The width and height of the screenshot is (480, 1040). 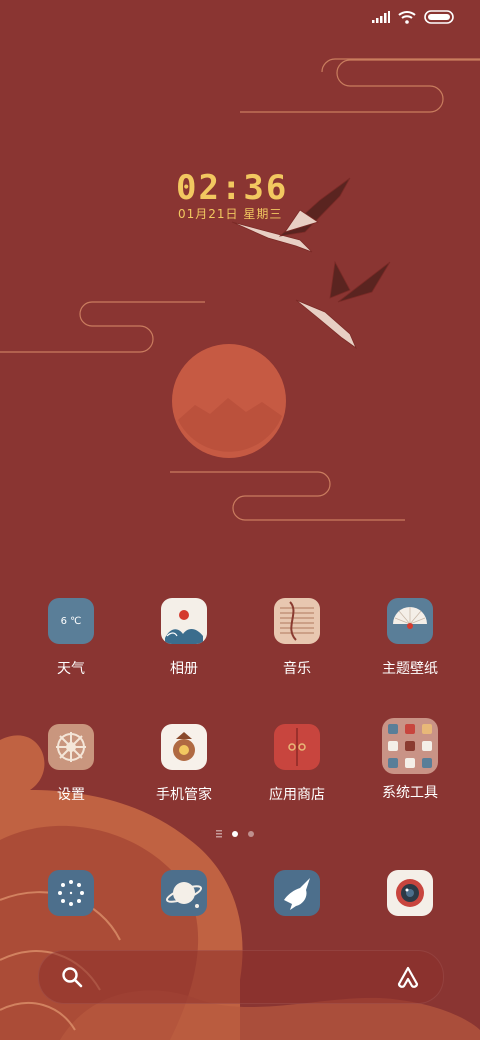 I want to click on app-weather: 6 ℃ 天气, so click(x=71, y=638).